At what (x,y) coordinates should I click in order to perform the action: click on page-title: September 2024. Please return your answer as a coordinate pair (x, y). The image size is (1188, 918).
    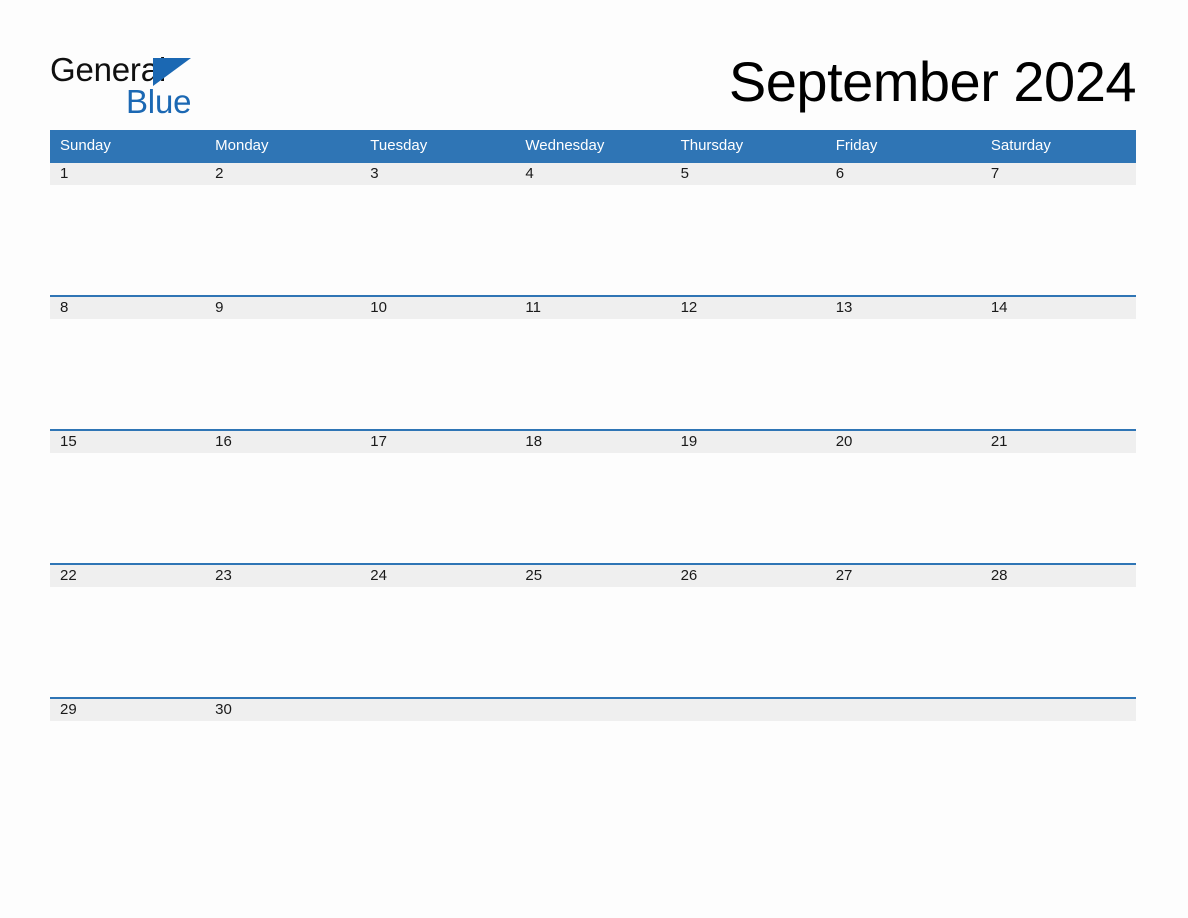
    Looking at the image, I should click on (932, 81).